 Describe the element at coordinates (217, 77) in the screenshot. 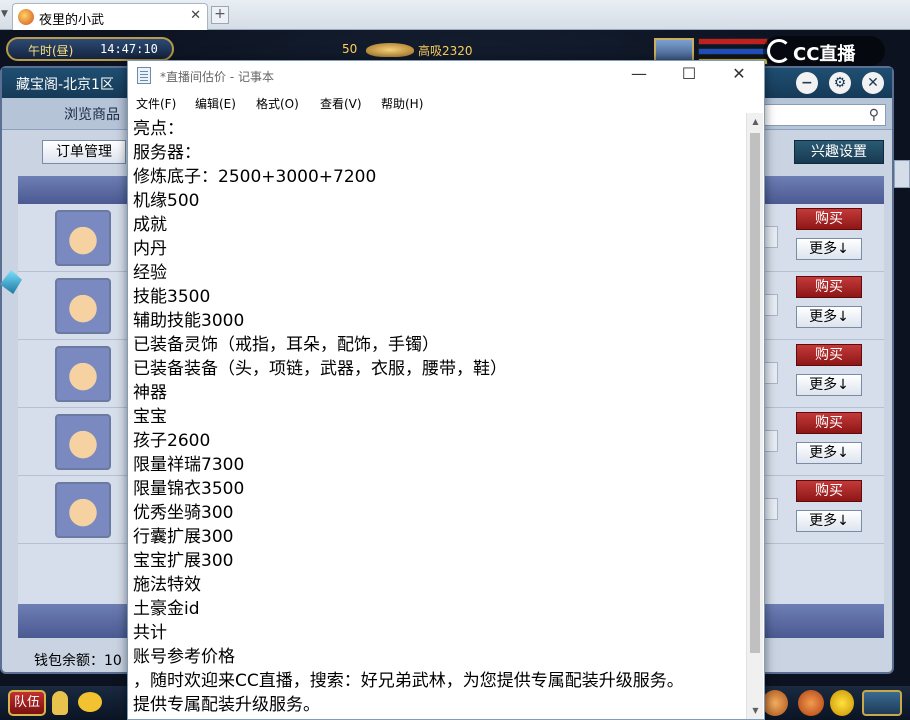

I see `notepad-title: *直播间估价 - 记事本` at that location.